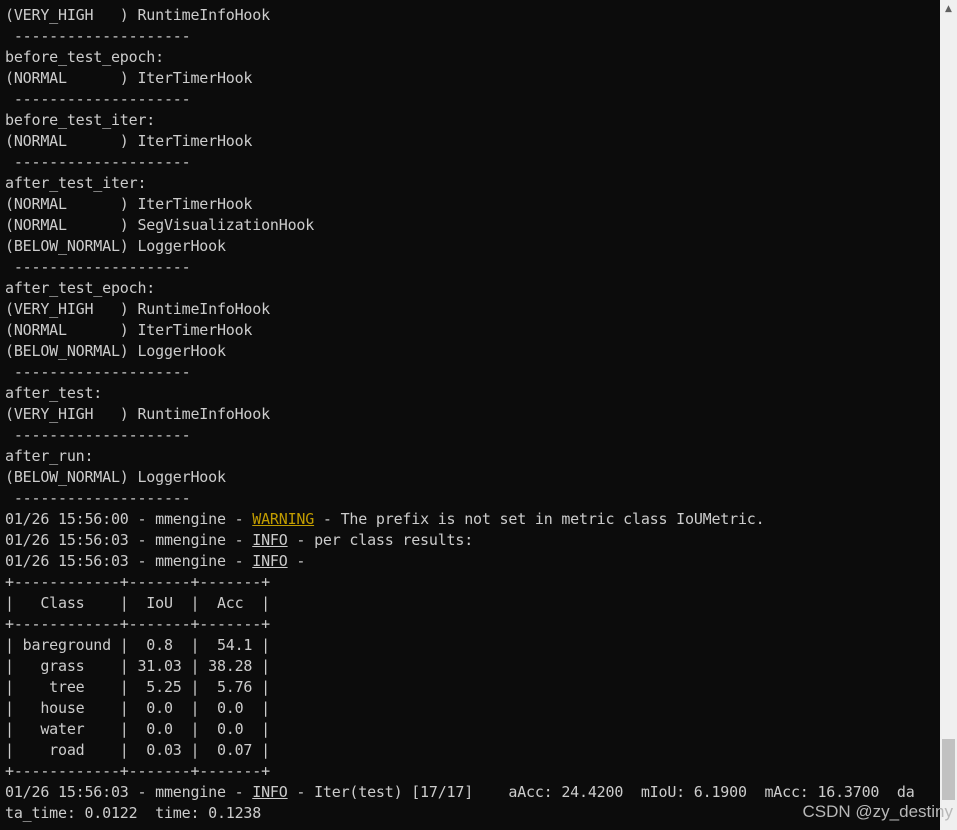 This screenshot has width=957, height=830. Describe the element at coordinates (460, 645) in the screenshot. I see `terminal-line: | bareground | 0.8 | 54.1 |` at that location.